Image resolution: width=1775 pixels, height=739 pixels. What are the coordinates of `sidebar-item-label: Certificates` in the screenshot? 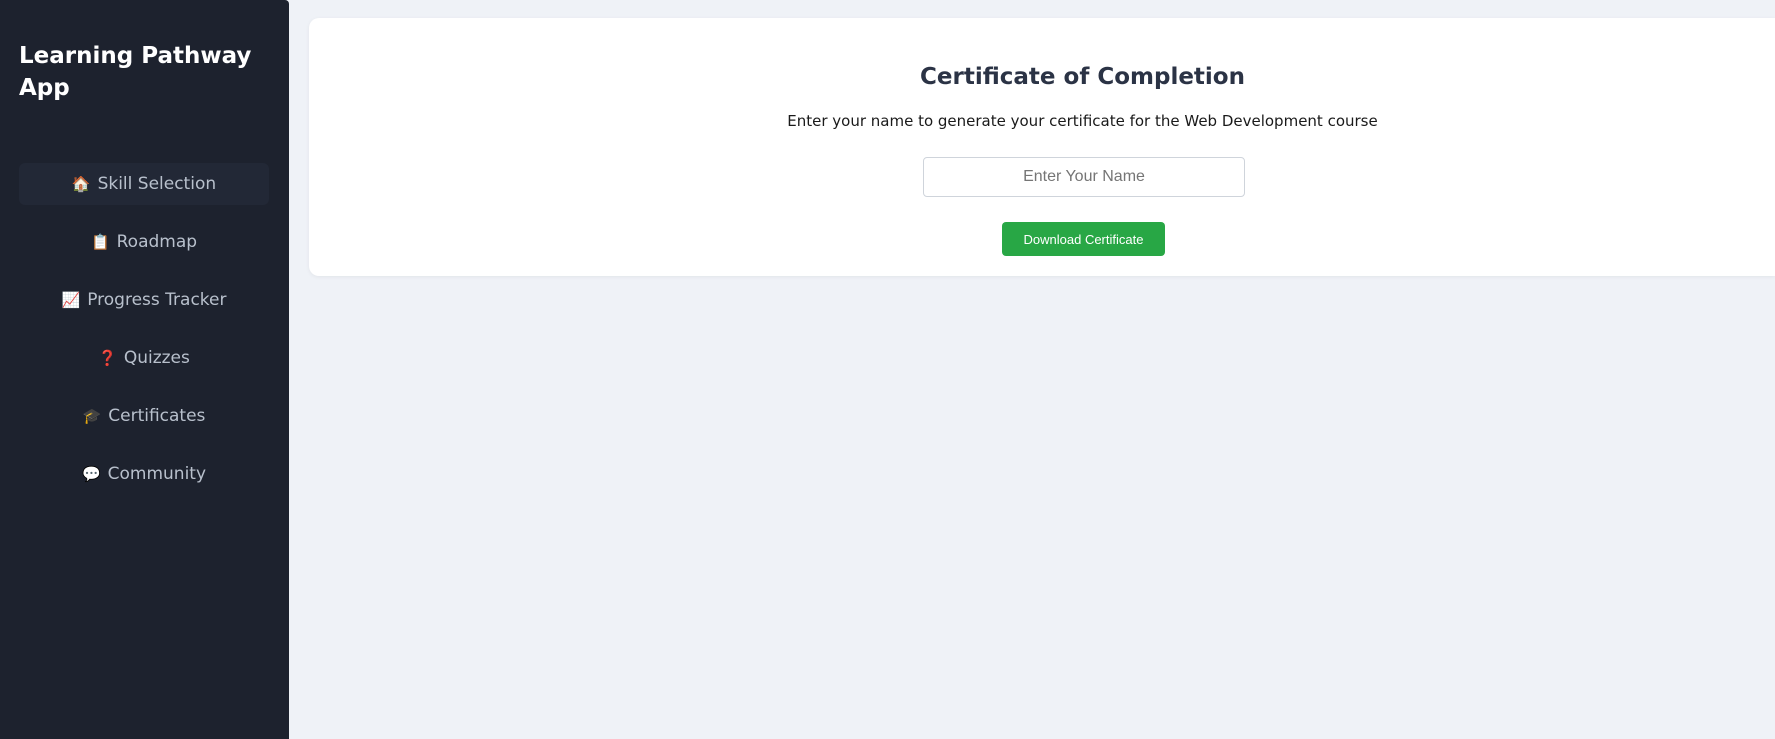 It's located at (157, 416).